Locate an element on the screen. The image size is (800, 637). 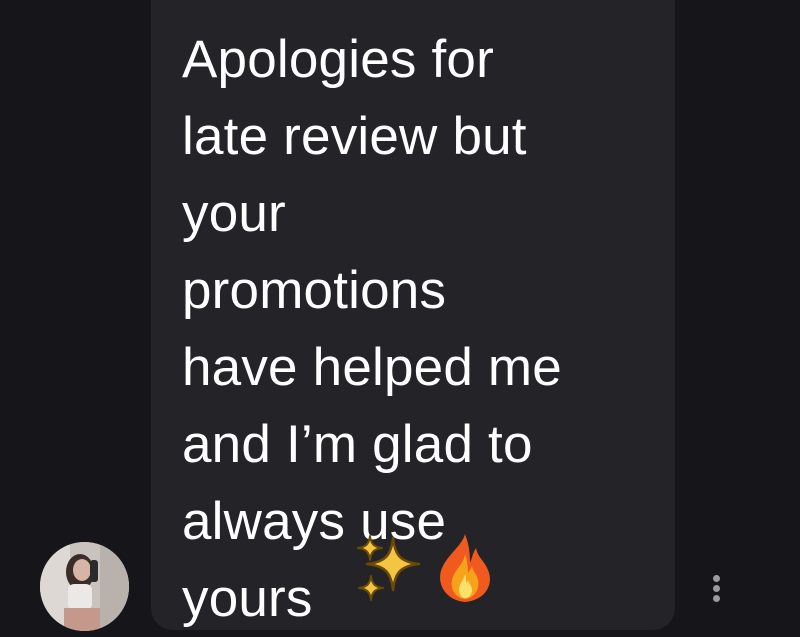
fire-icon is located at coordinates (465, 570).